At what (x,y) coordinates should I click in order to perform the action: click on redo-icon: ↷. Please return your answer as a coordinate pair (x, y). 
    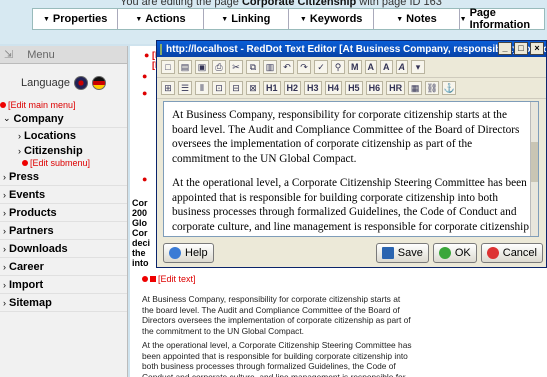
    Looking at the image, I should click on (304, 67).